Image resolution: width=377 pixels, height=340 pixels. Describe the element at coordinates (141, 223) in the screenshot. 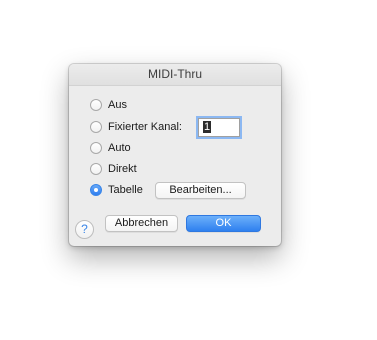

I see `cancel-button: Abbrechen` at that location.